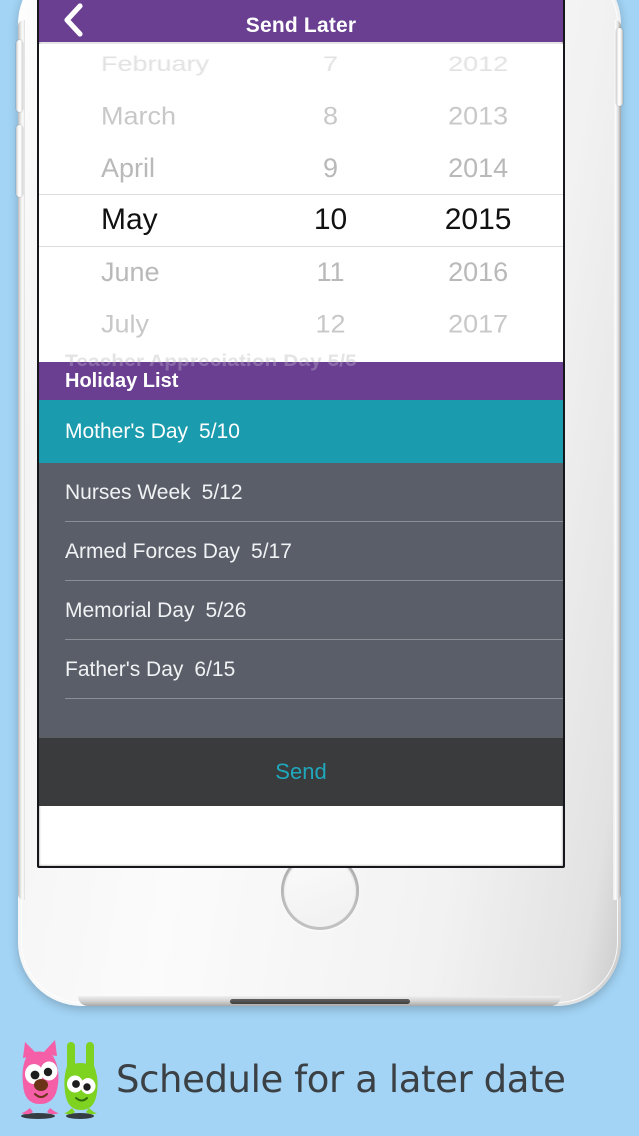  I want to click on picker-month-option: June, so click(153, 272).